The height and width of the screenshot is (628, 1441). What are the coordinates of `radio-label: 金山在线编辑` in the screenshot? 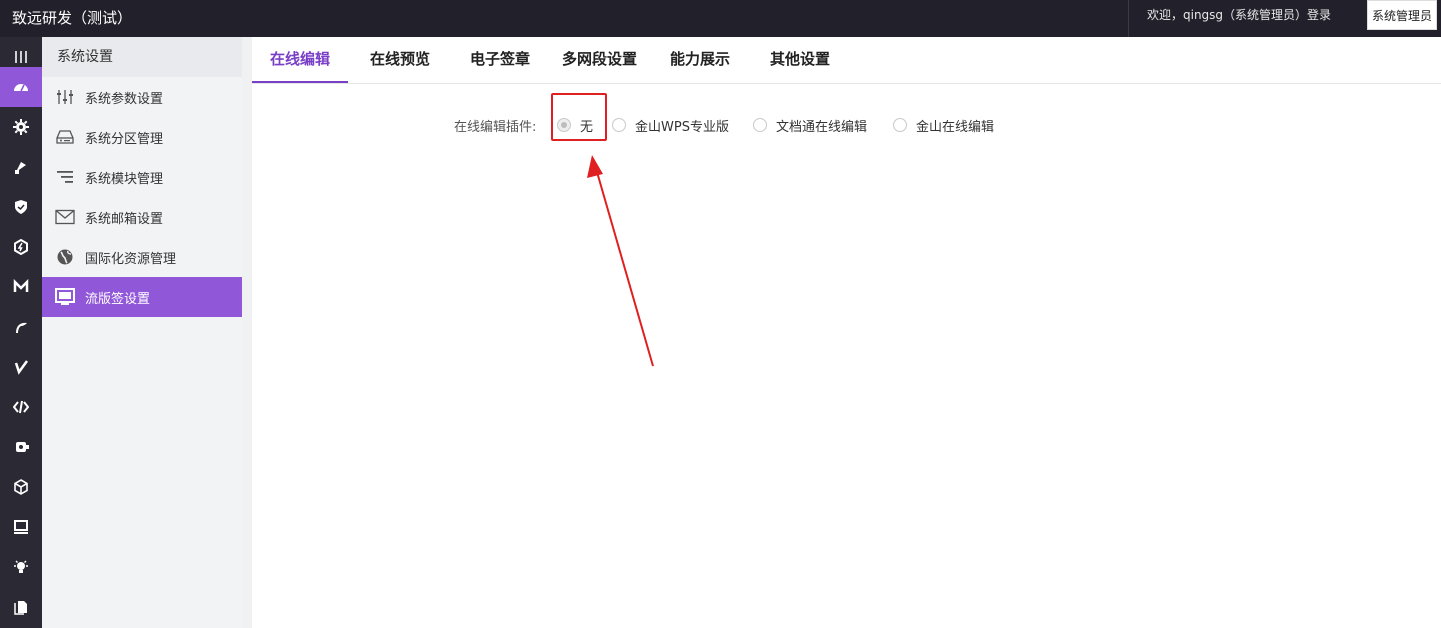 It's located at (955, 127).